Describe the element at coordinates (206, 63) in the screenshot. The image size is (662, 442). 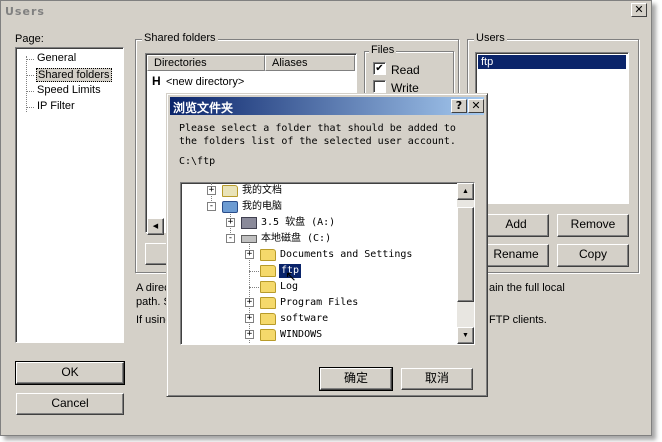
I see `col-directories: Directories` at that location.